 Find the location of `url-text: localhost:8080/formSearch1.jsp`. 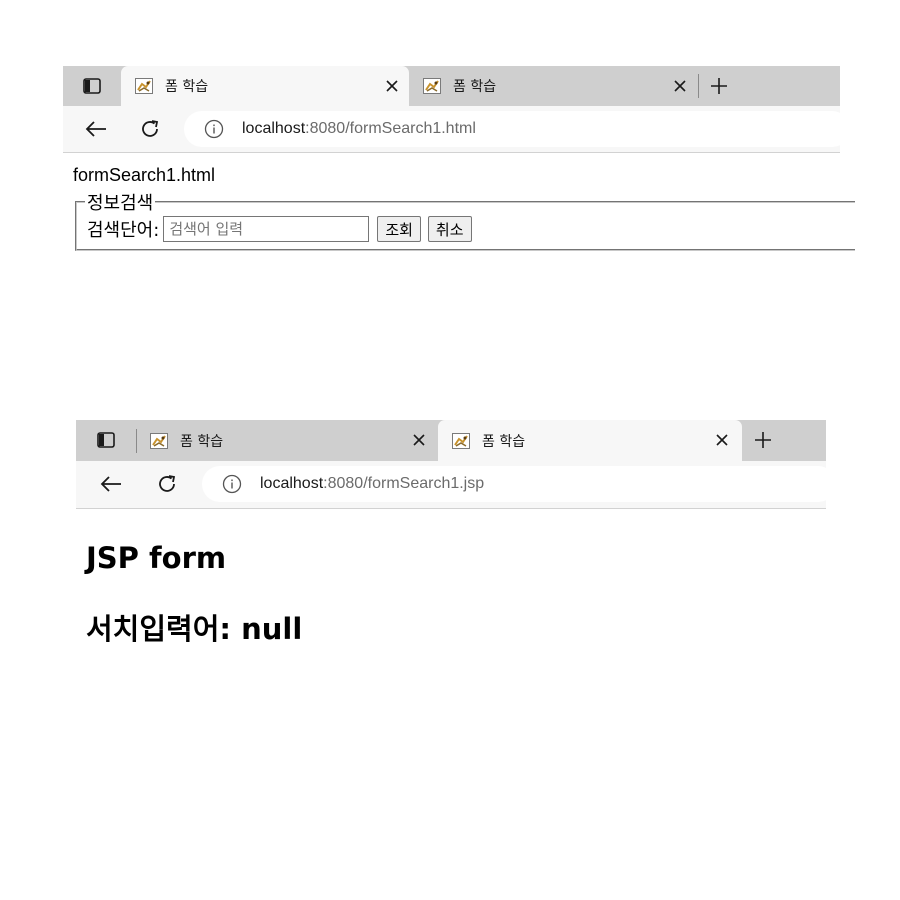

url-text: localhost:8080/formSearch1.jsp is located at coordinates (372, 484).